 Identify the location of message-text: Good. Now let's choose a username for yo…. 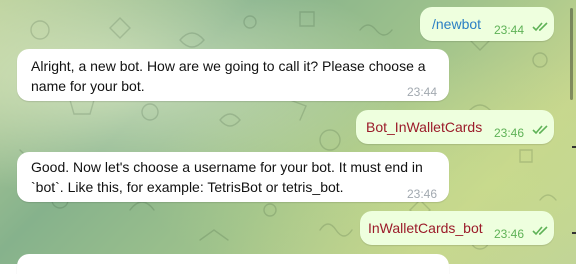
(227, 177).